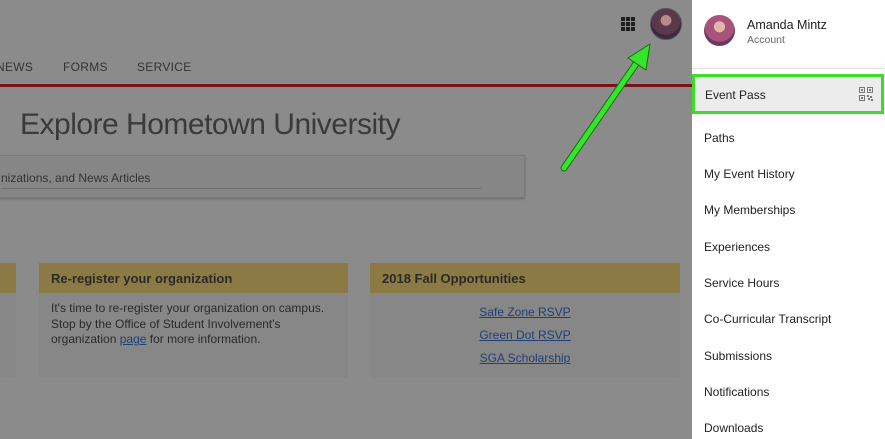 This screenshot has height=439, width=885. I want to click on account-header: Amanda Mintz Account, so click(788, 31).